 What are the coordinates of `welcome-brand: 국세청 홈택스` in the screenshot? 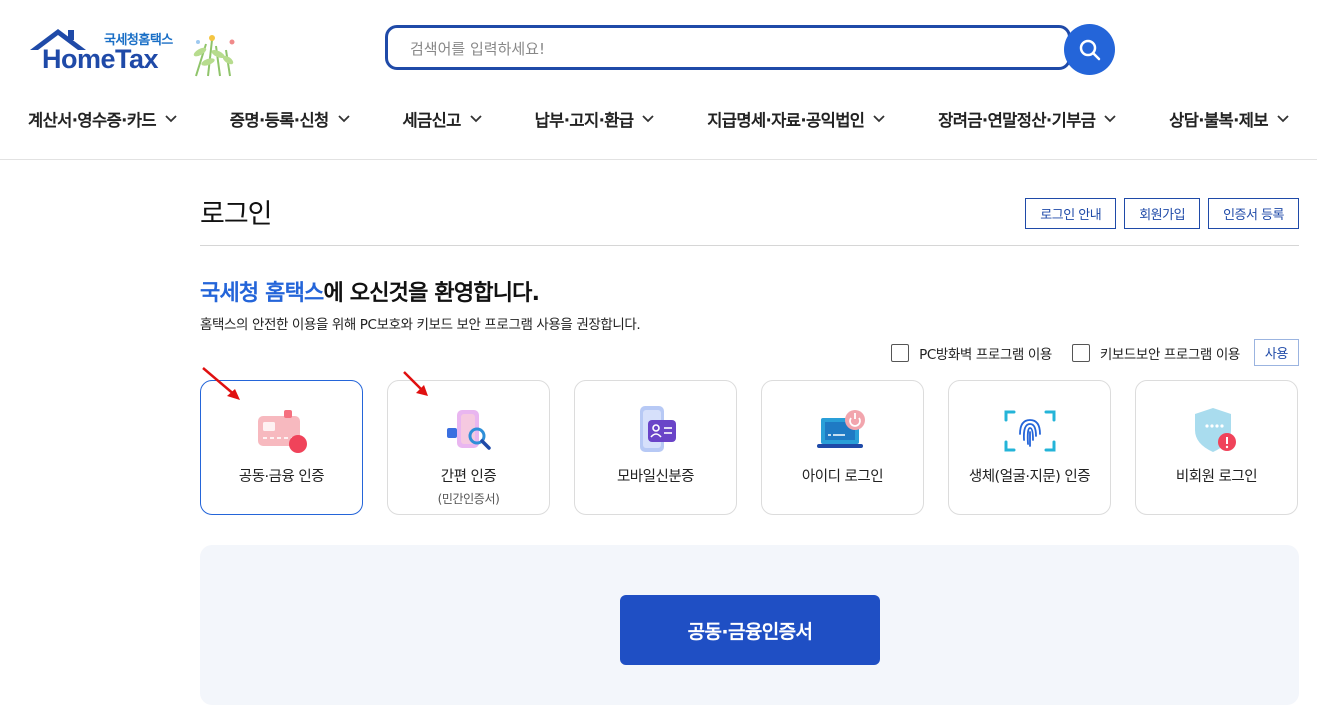 It's located at (262, 293).